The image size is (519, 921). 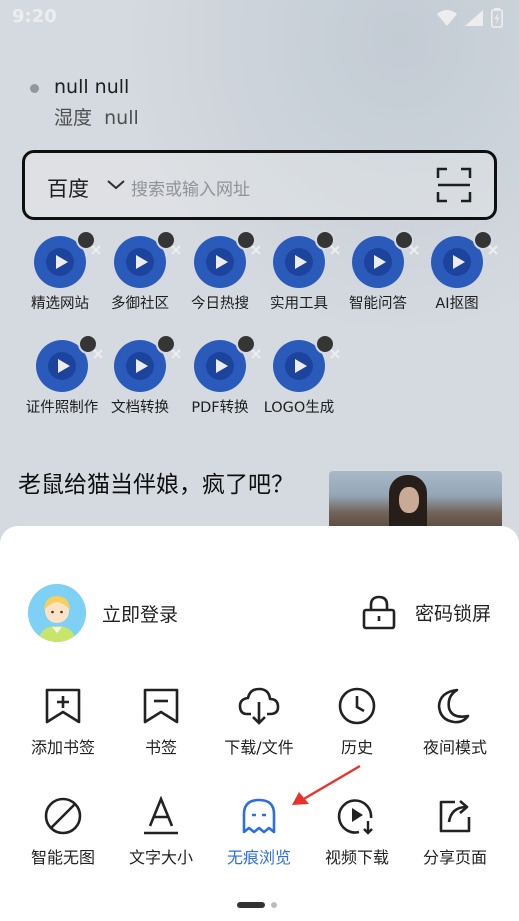 I want to click on page-indicator, so click(x=257, y=905).